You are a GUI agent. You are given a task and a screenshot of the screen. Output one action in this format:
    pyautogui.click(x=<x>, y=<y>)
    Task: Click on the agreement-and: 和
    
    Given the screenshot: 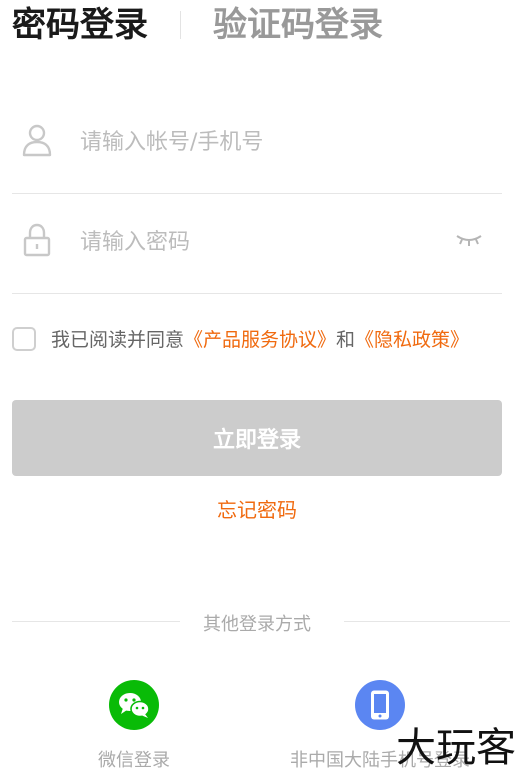 What is the action you would take?
    pyautogui.click(x=346, y=340)
    